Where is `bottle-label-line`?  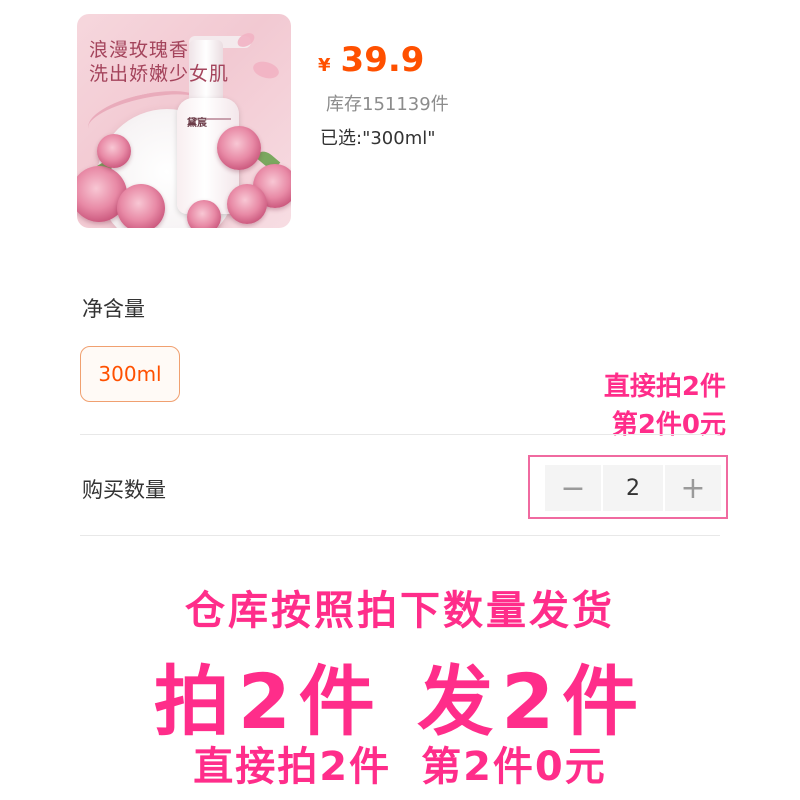 bottle-label-line is located at coordinates (219, 119).